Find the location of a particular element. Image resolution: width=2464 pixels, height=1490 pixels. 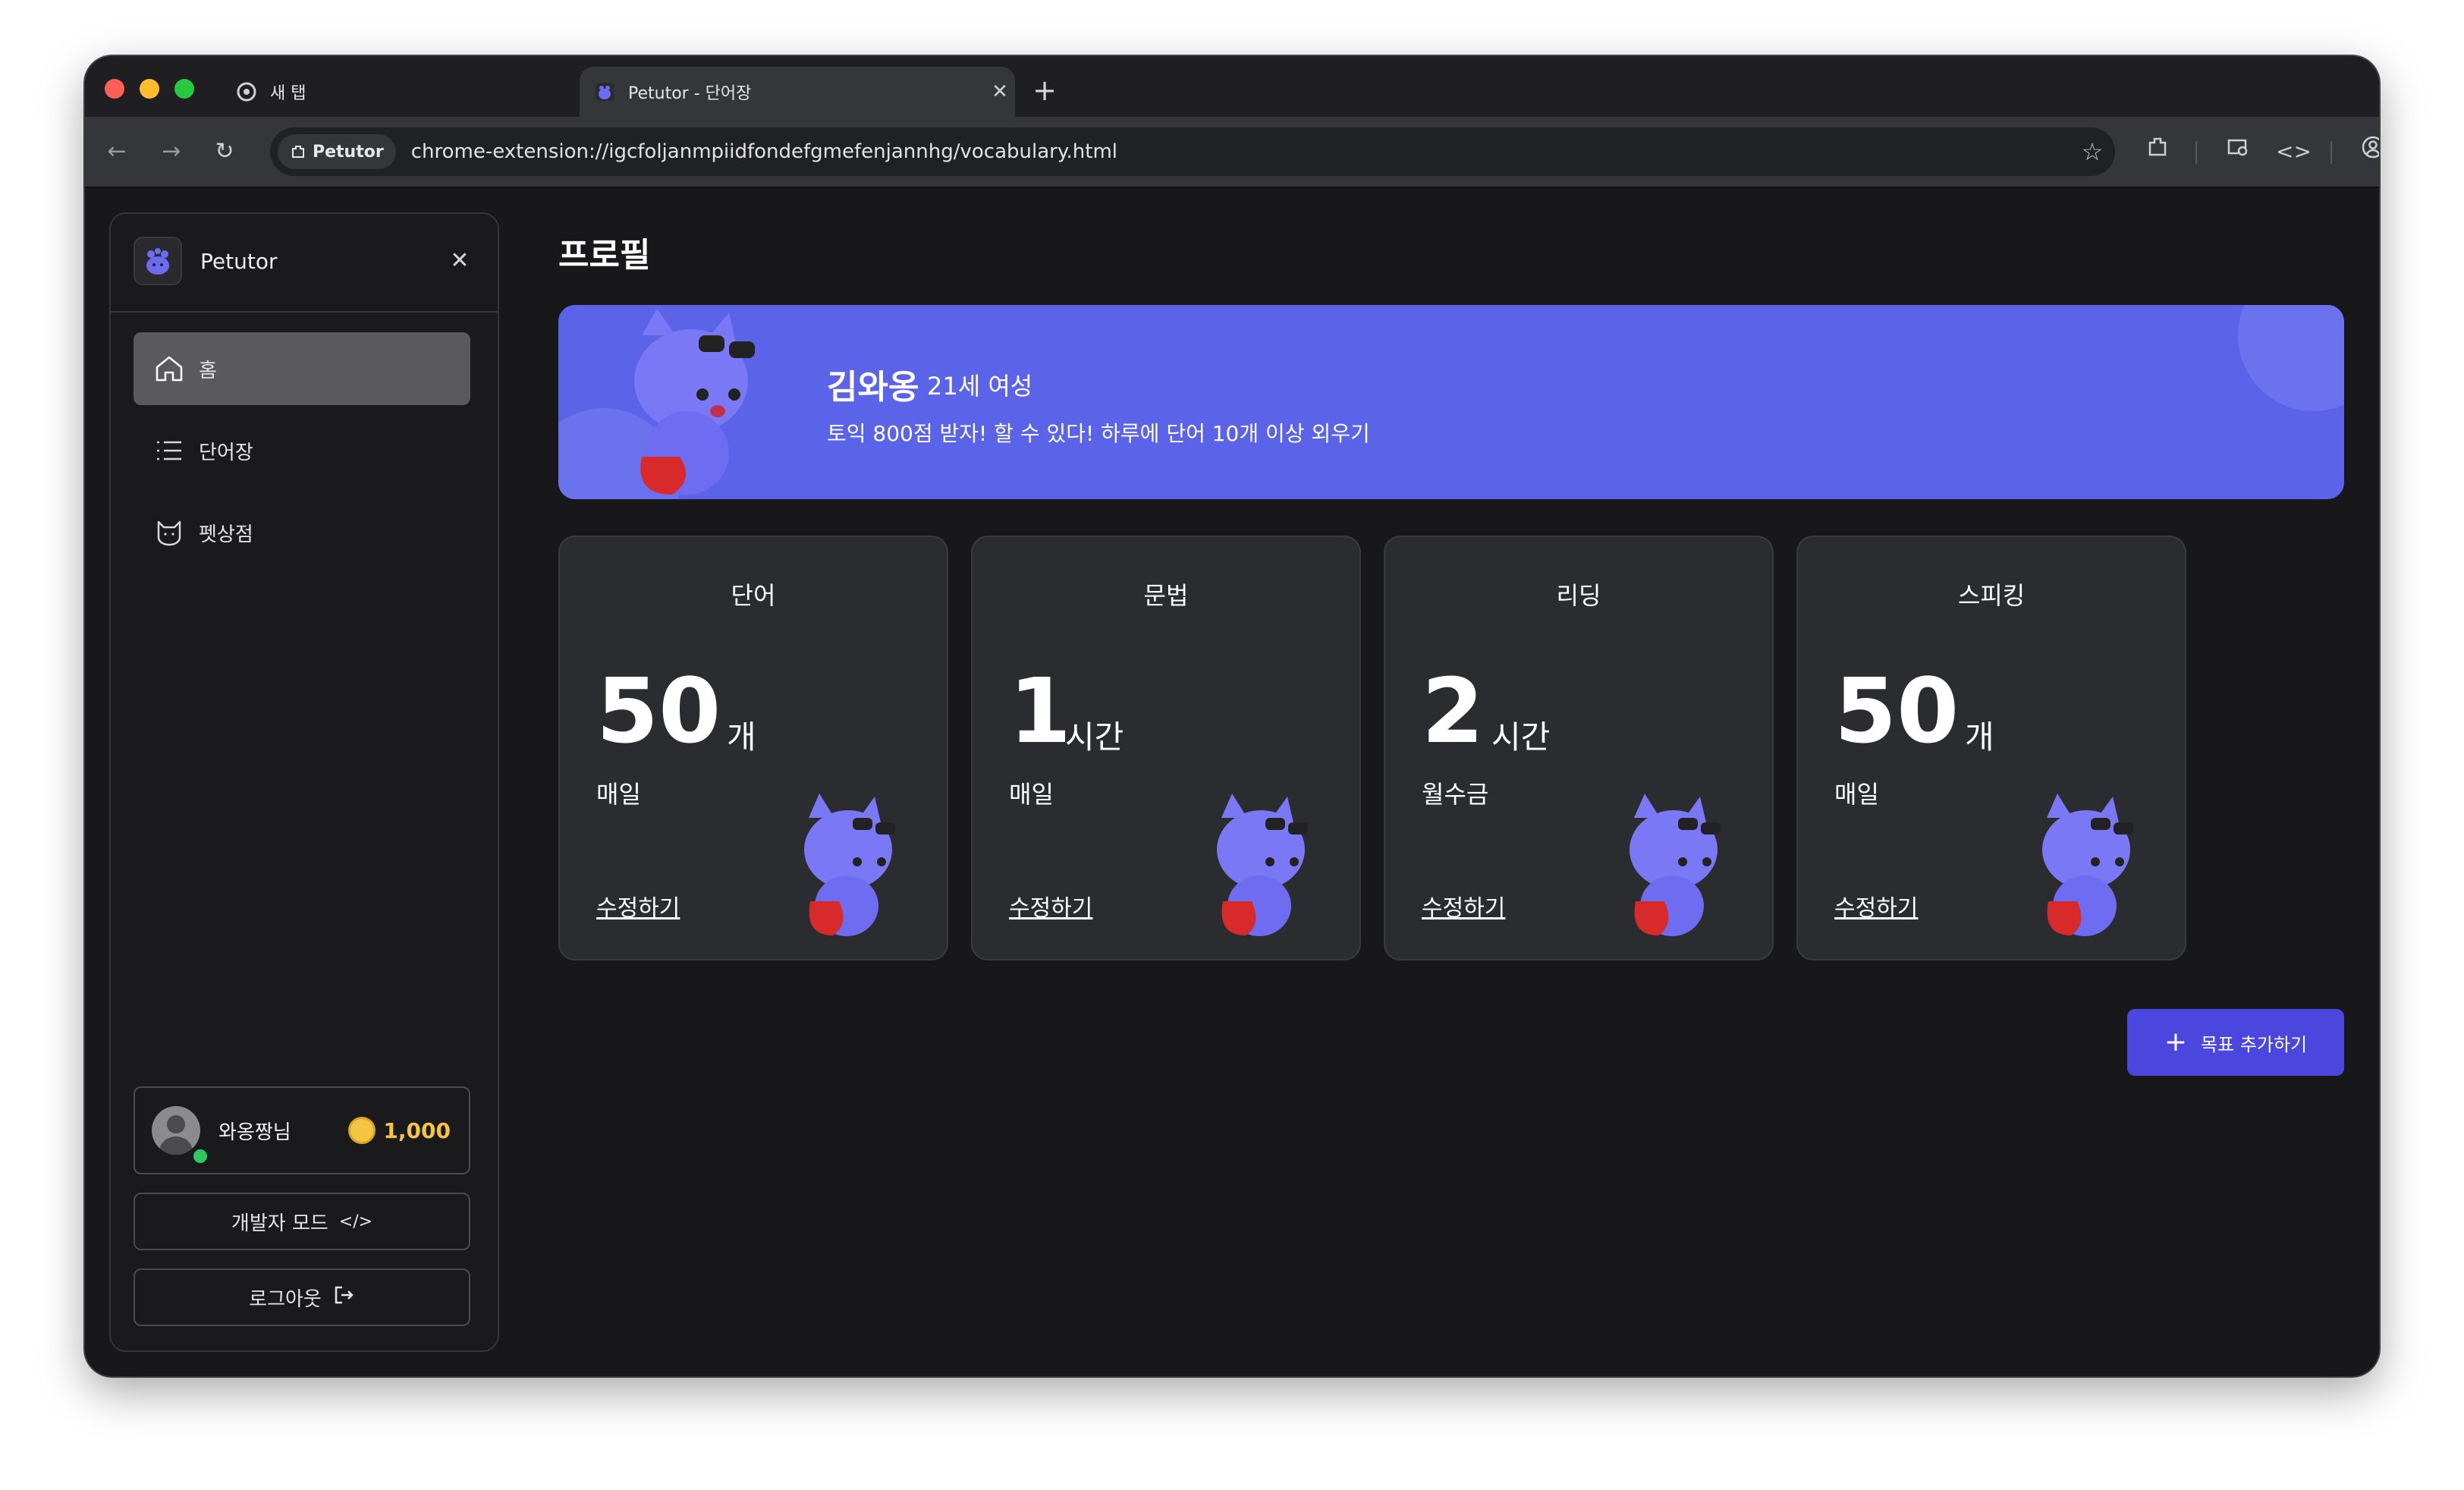

user-name: 와옹짱님 is located at coordinates (254, 1133).